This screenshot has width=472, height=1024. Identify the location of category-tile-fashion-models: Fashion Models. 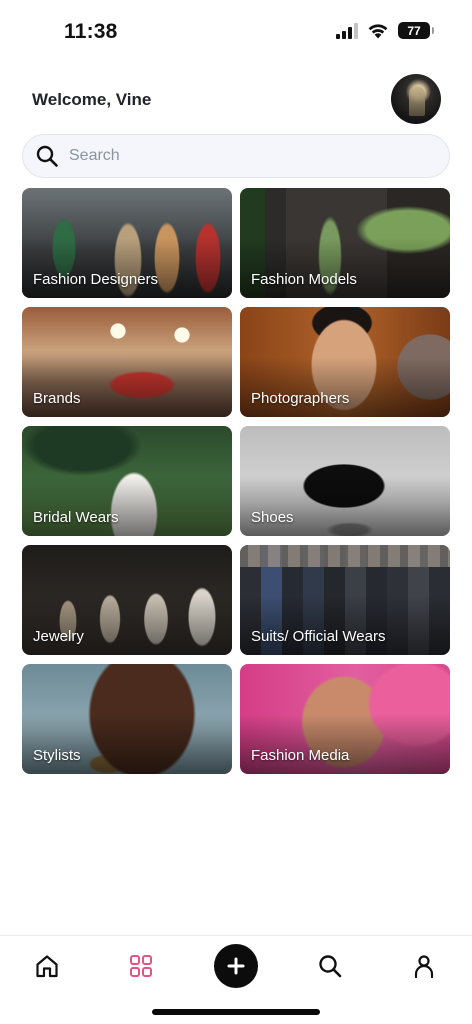
(345, 243).